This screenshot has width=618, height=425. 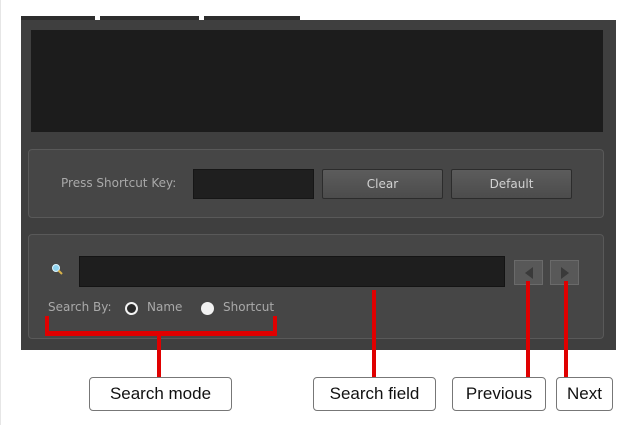 What do you see at coordinates (47, 326) in the screenshot?
I see `search-mode-bracket-left` at bounding box center [47, 326].